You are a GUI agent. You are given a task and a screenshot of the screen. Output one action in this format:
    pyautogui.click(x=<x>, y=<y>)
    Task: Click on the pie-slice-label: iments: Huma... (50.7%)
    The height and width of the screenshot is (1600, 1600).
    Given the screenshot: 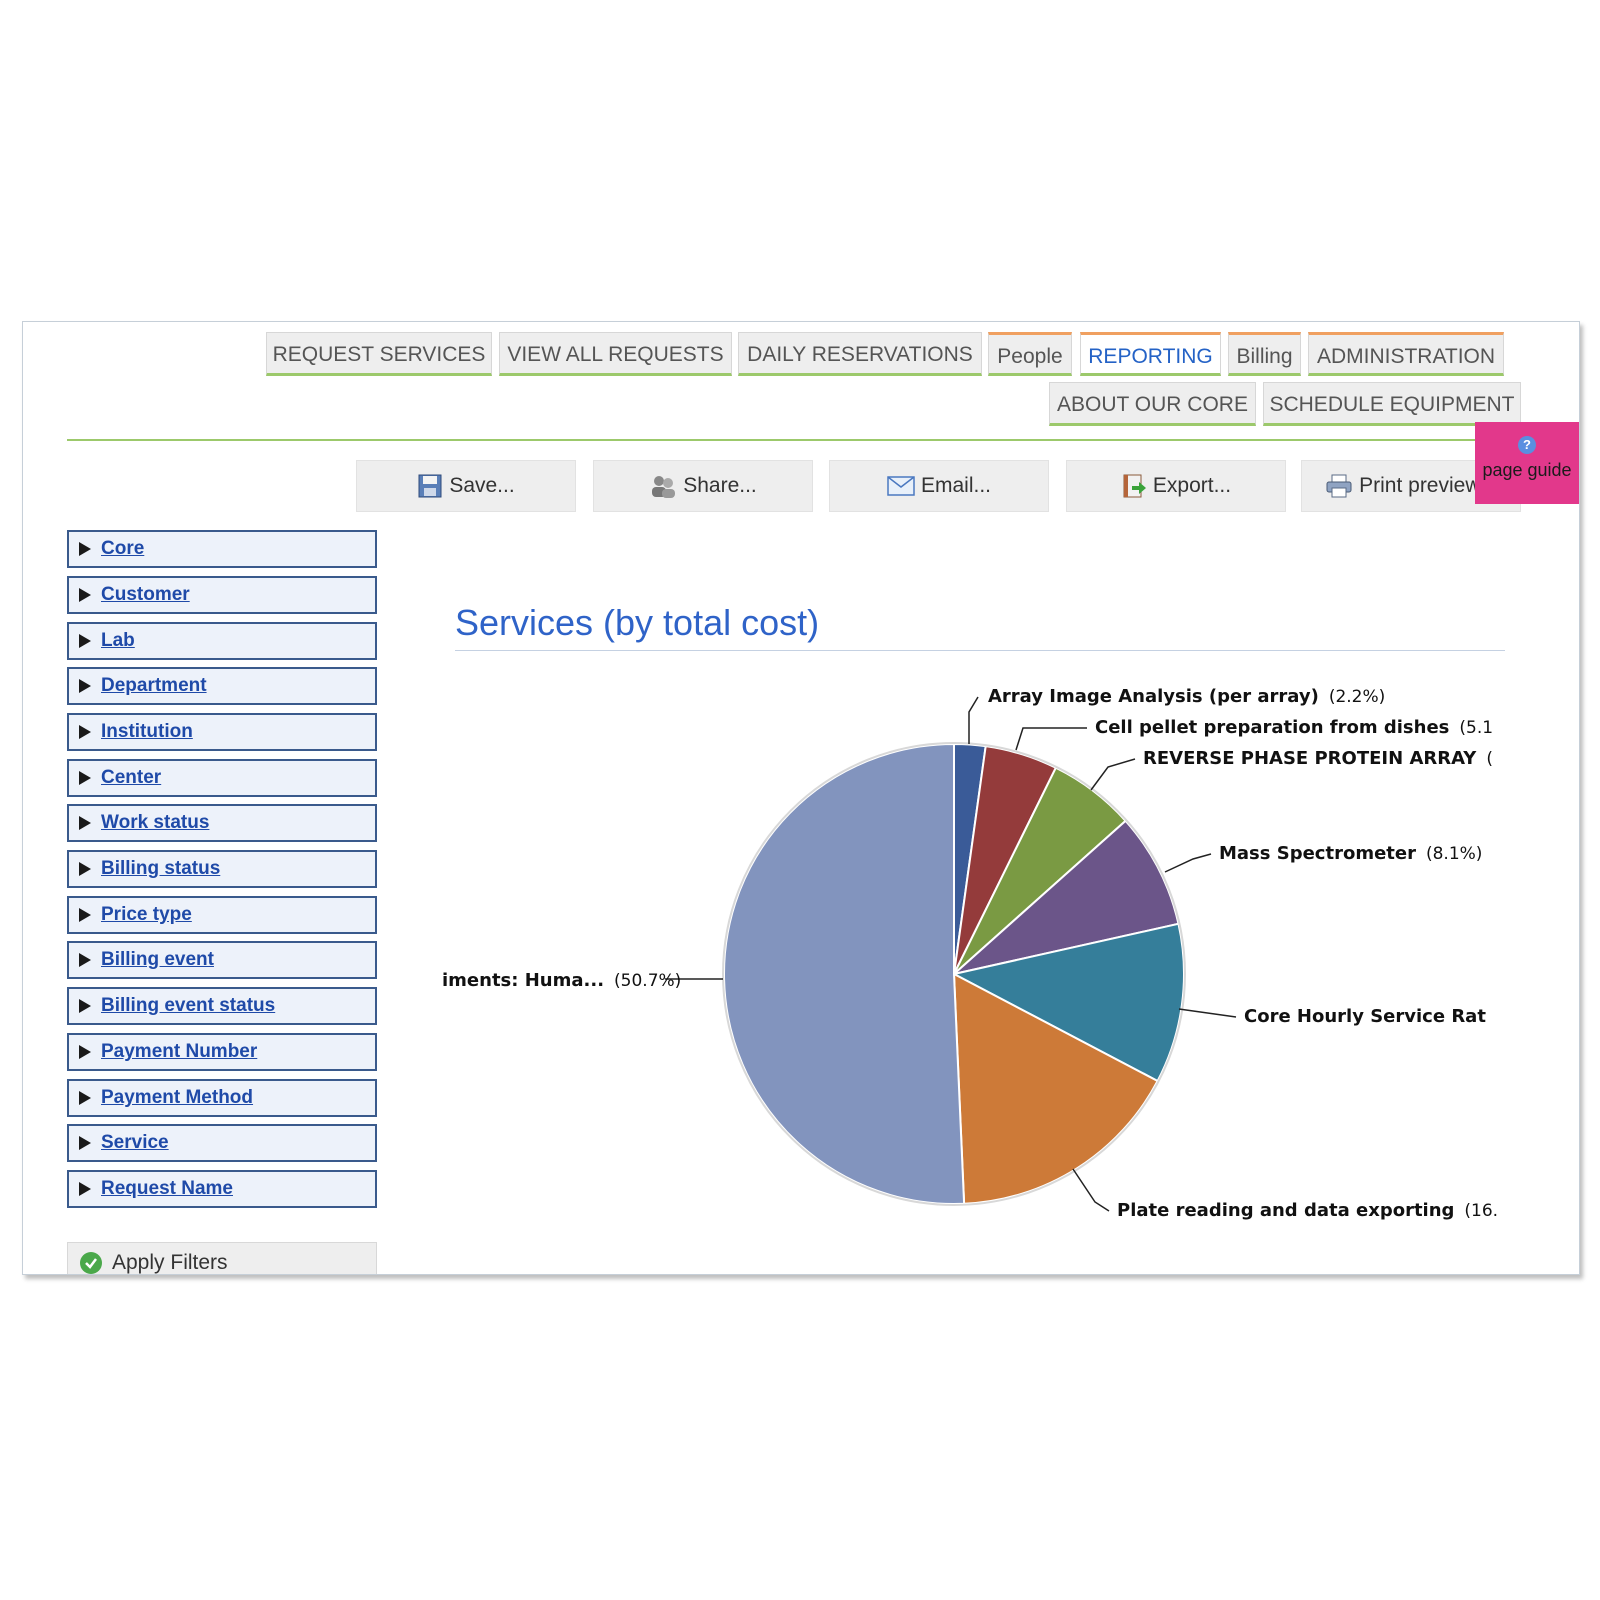 What is the action you would take?
    pyautogui.click(x=561, y=980)
    